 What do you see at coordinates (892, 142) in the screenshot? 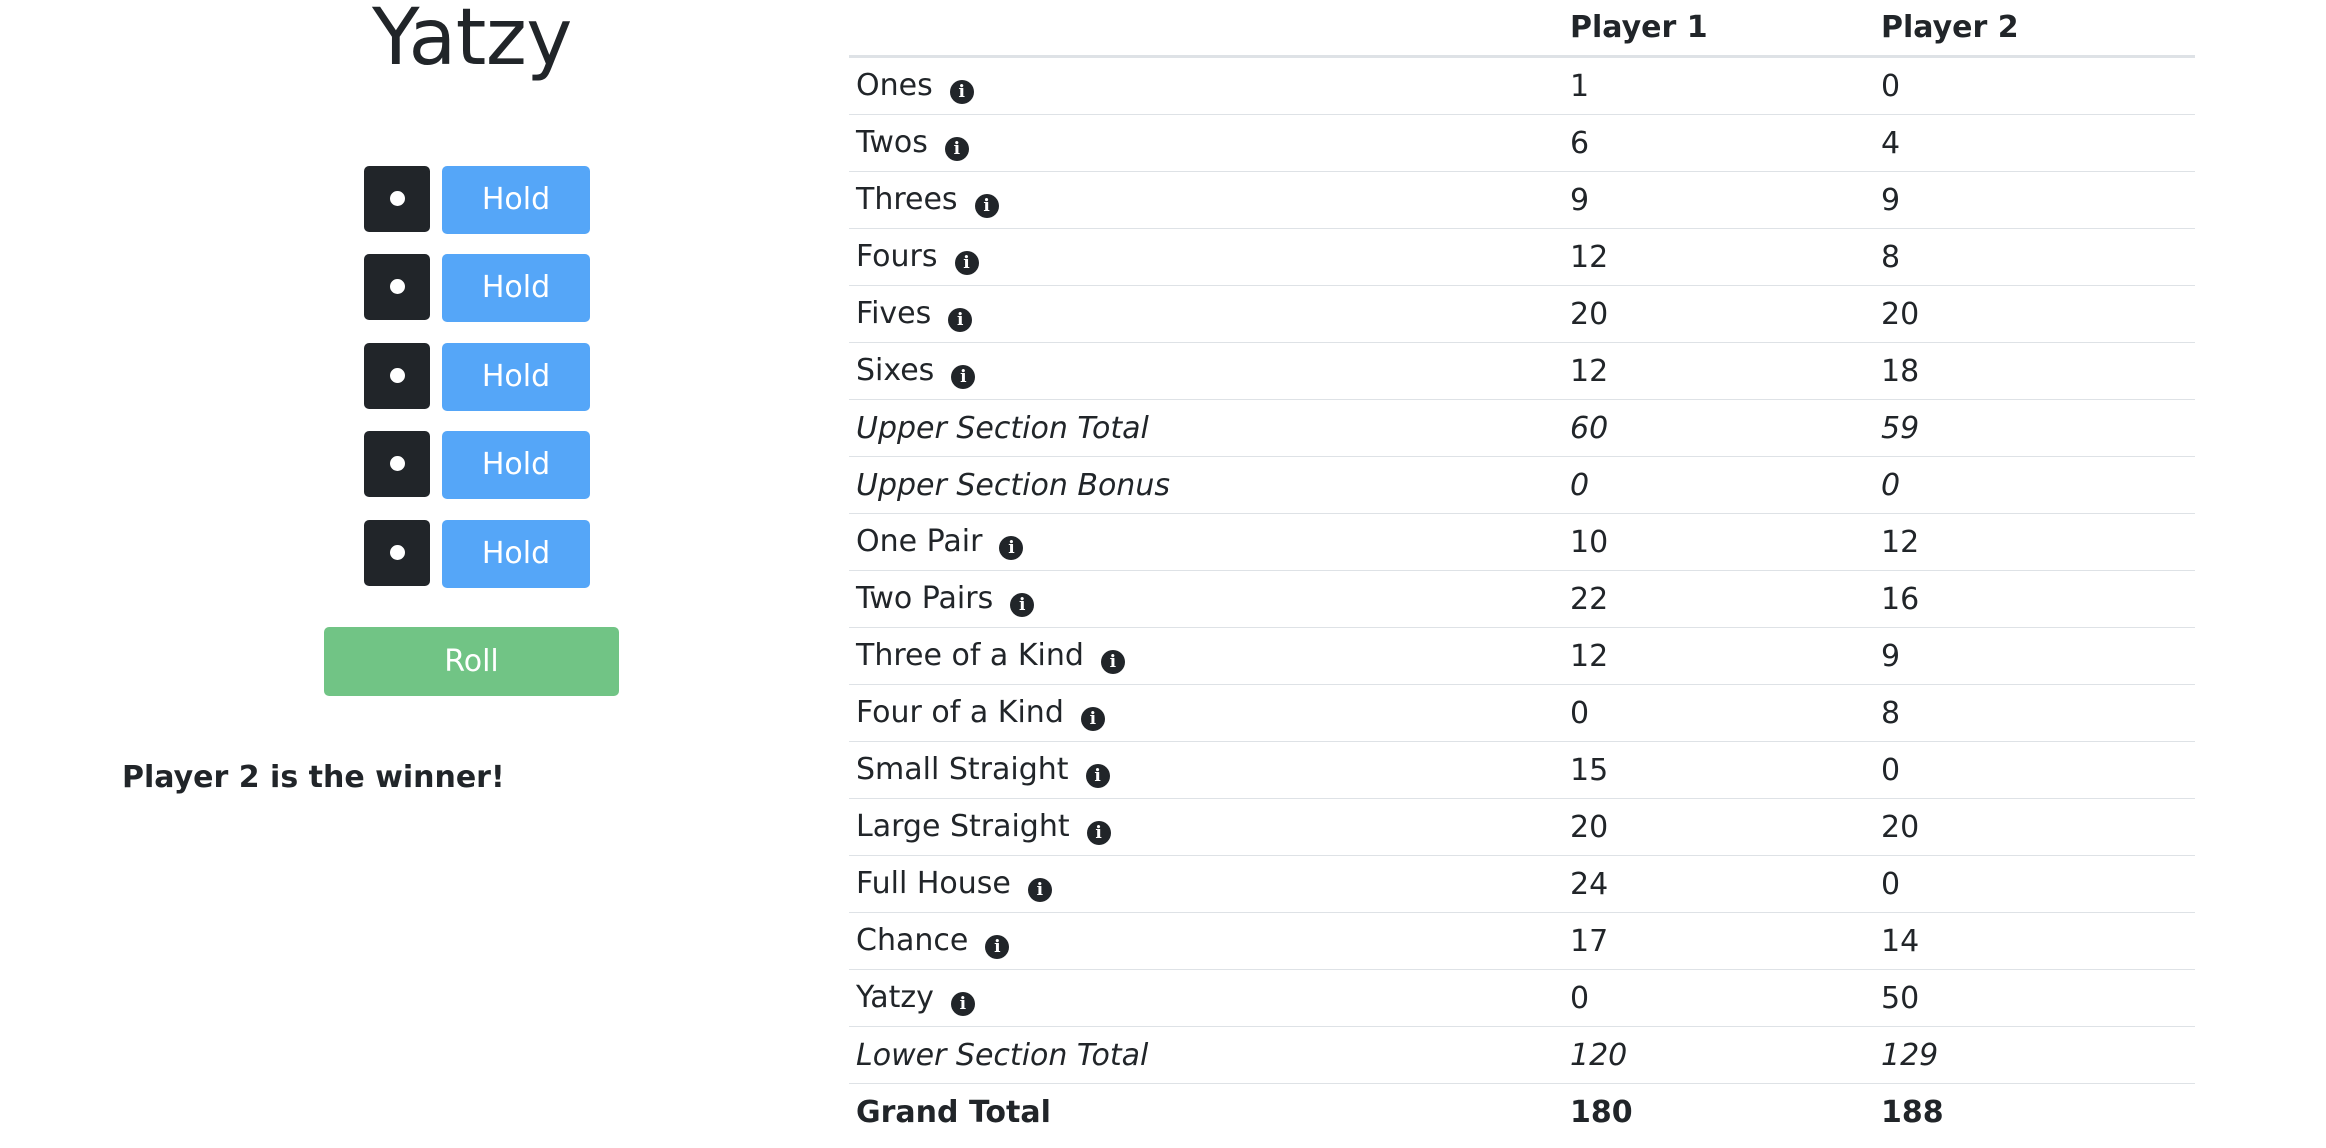
I see `category-label: Twos` at bounding box center [892, 142].